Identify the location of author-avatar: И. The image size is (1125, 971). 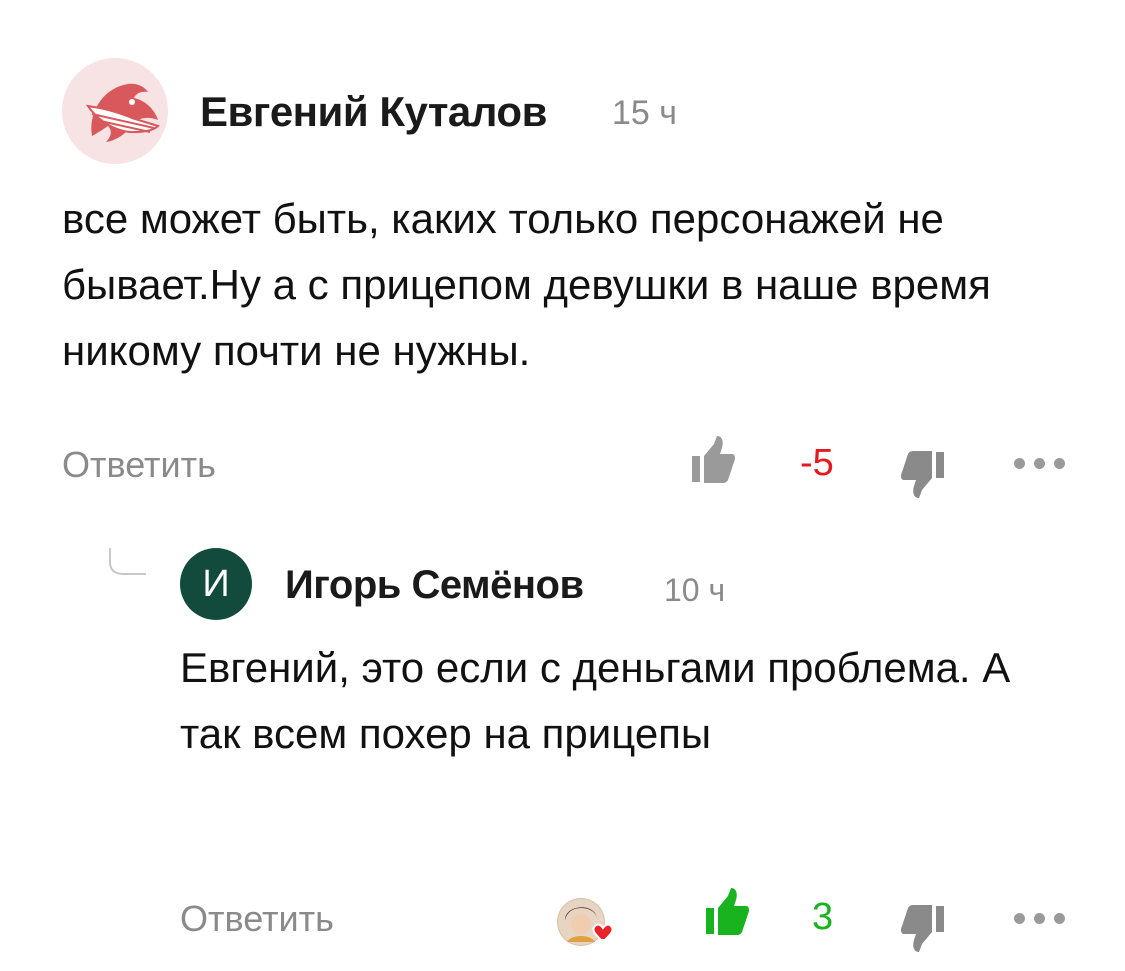
(216, 584).